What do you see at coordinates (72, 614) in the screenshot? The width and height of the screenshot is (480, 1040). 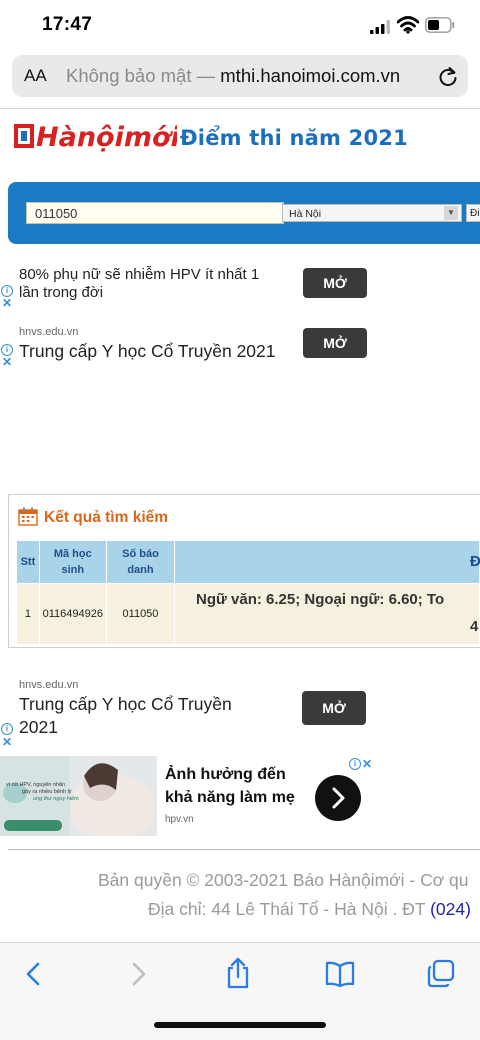 I see `cell-student-id: 0116494926` at bounding box center [72, 614].